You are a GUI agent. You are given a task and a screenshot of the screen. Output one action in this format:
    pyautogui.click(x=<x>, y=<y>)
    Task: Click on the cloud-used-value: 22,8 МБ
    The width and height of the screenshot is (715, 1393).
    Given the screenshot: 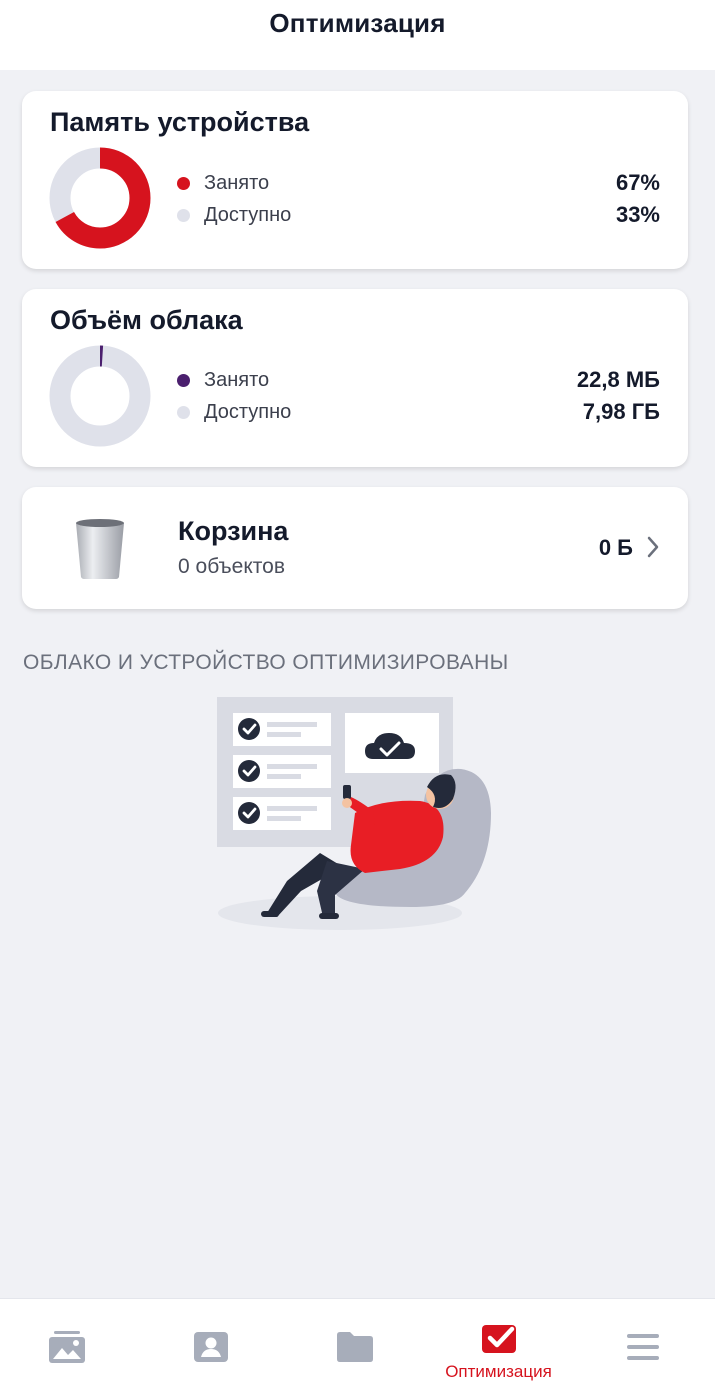 What is the action you would take?
    pyautogui.click(x=618, y=379)
    